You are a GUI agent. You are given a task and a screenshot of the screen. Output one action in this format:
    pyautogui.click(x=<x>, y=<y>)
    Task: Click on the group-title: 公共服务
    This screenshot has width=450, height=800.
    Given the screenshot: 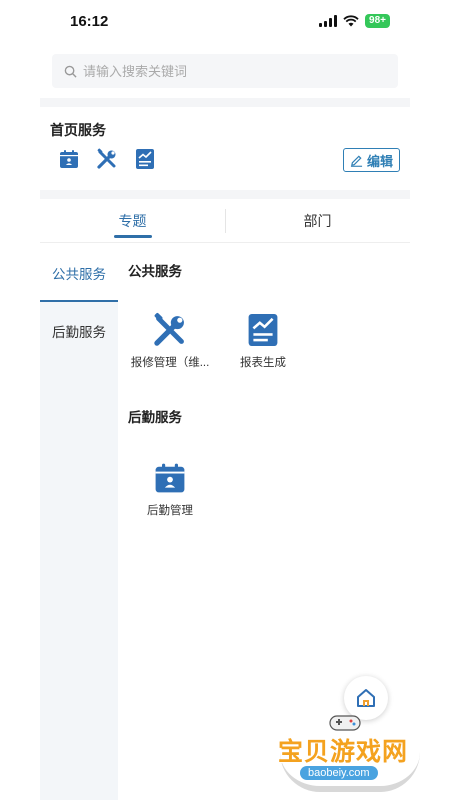 What is the action you would take?
    pyautogui.click(x=155, y=271)
    